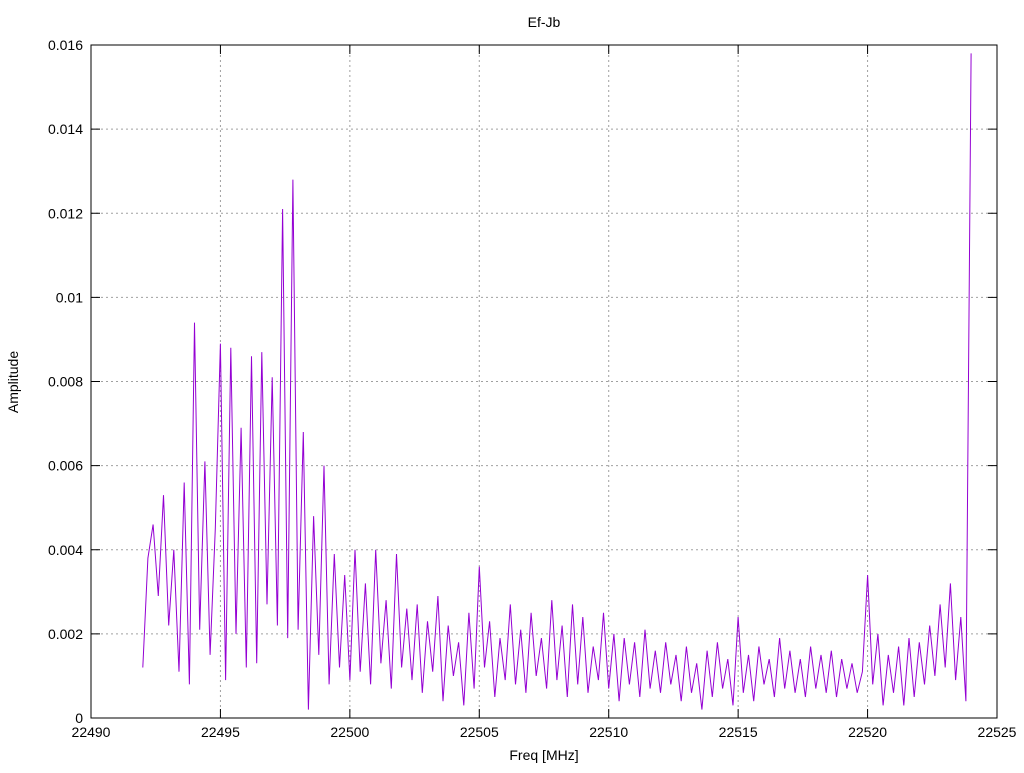 Image resolution: width=1024 pixels, height=773 pixels. What do you see at coordinates (65, 382) in the screenshot?
I see `y-tick-label: 0.008` at bounding box center [65, 382].